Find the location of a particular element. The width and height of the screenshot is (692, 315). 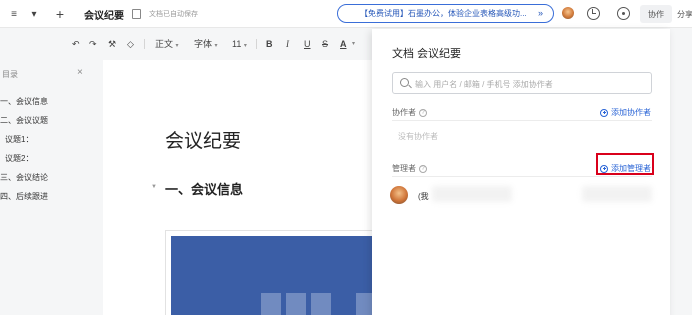

add-collaborator-button: 添加协作者 is located at coordinates (625, 112).